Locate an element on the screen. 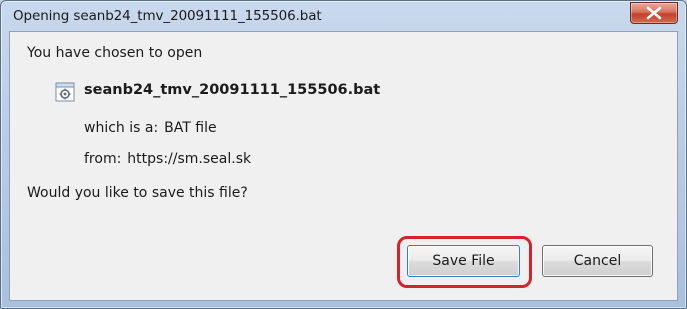 The height and width of the screenshot is (309, 687). title-bar: Opening seanb24_tmv_20091111_155506.bat is located at coordinates (343, 16).